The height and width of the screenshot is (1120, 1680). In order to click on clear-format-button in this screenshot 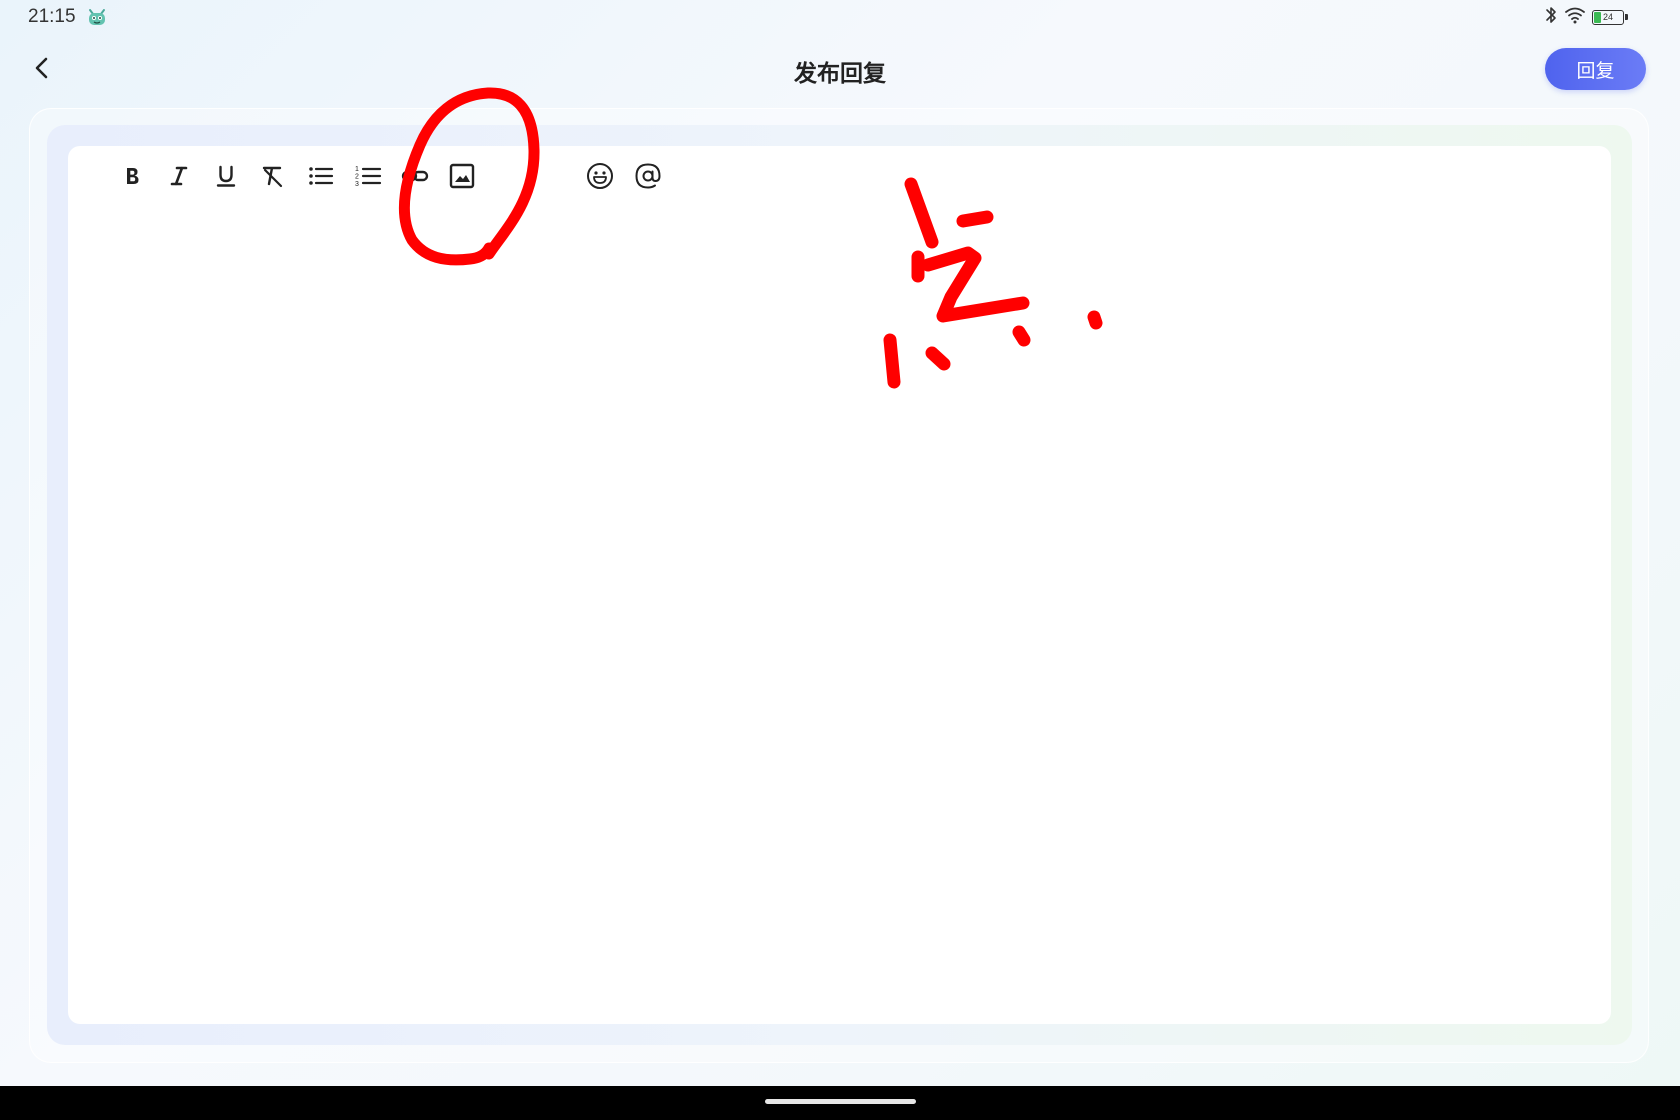, I will do `click(273, 178)`.